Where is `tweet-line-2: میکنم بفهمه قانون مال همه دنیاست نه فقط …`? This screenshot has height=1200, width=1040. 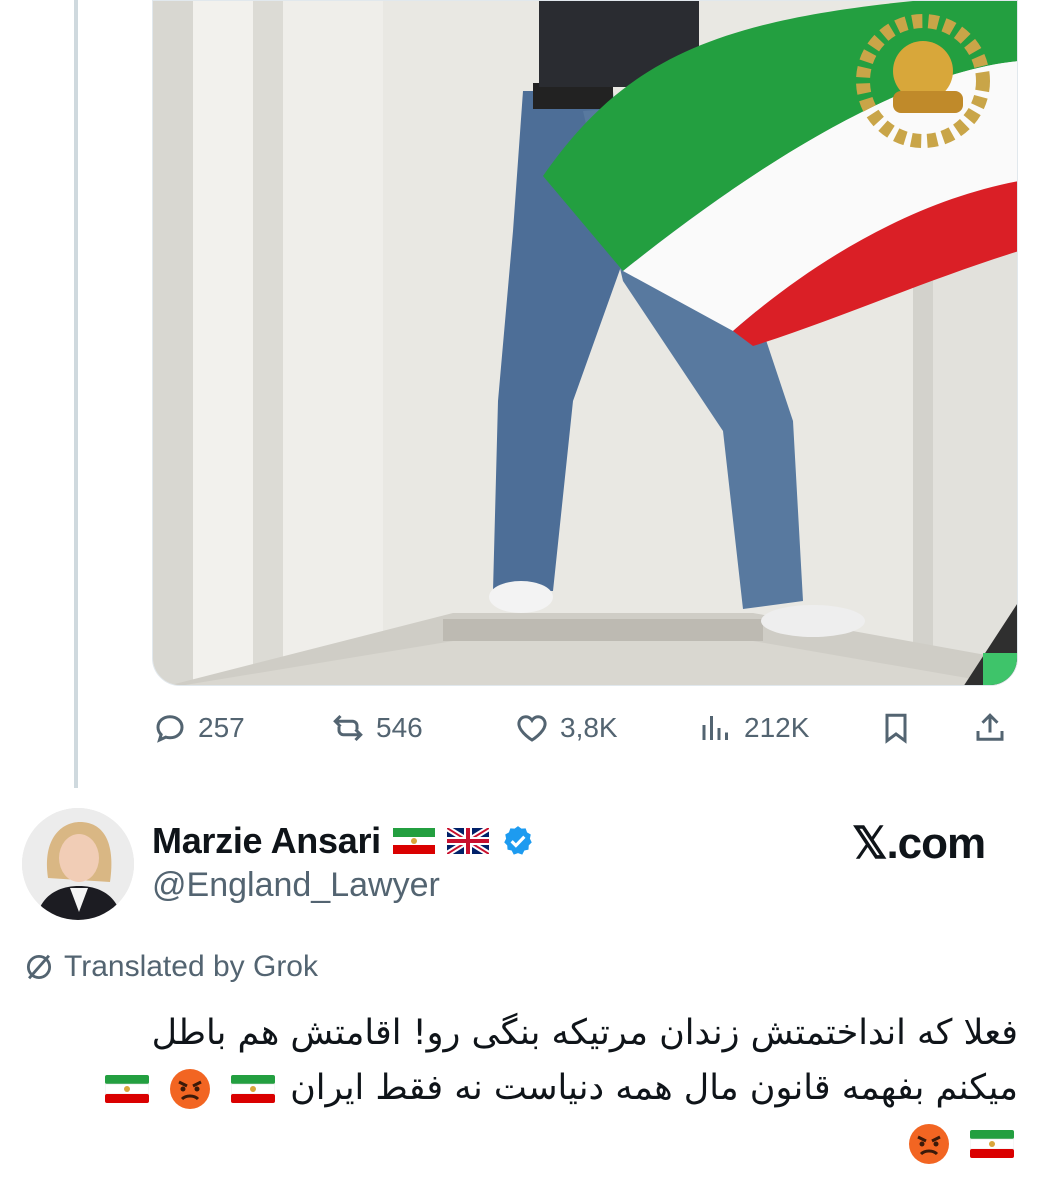 tweet-line-2: میکنم بفهمه قانون مال همه دنیاست نه فقط … is located at coordinates (520, 1088).